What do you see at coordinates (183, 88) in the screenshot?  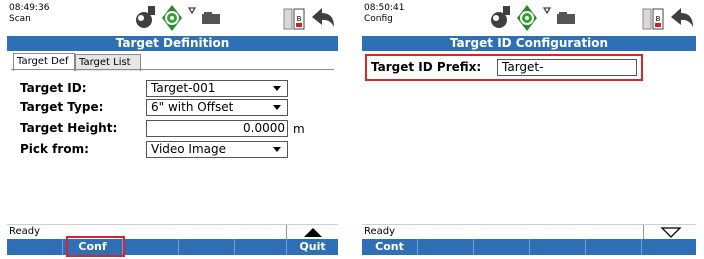 I see `target-id-value: Target-001` at bounding box center [183, 88].